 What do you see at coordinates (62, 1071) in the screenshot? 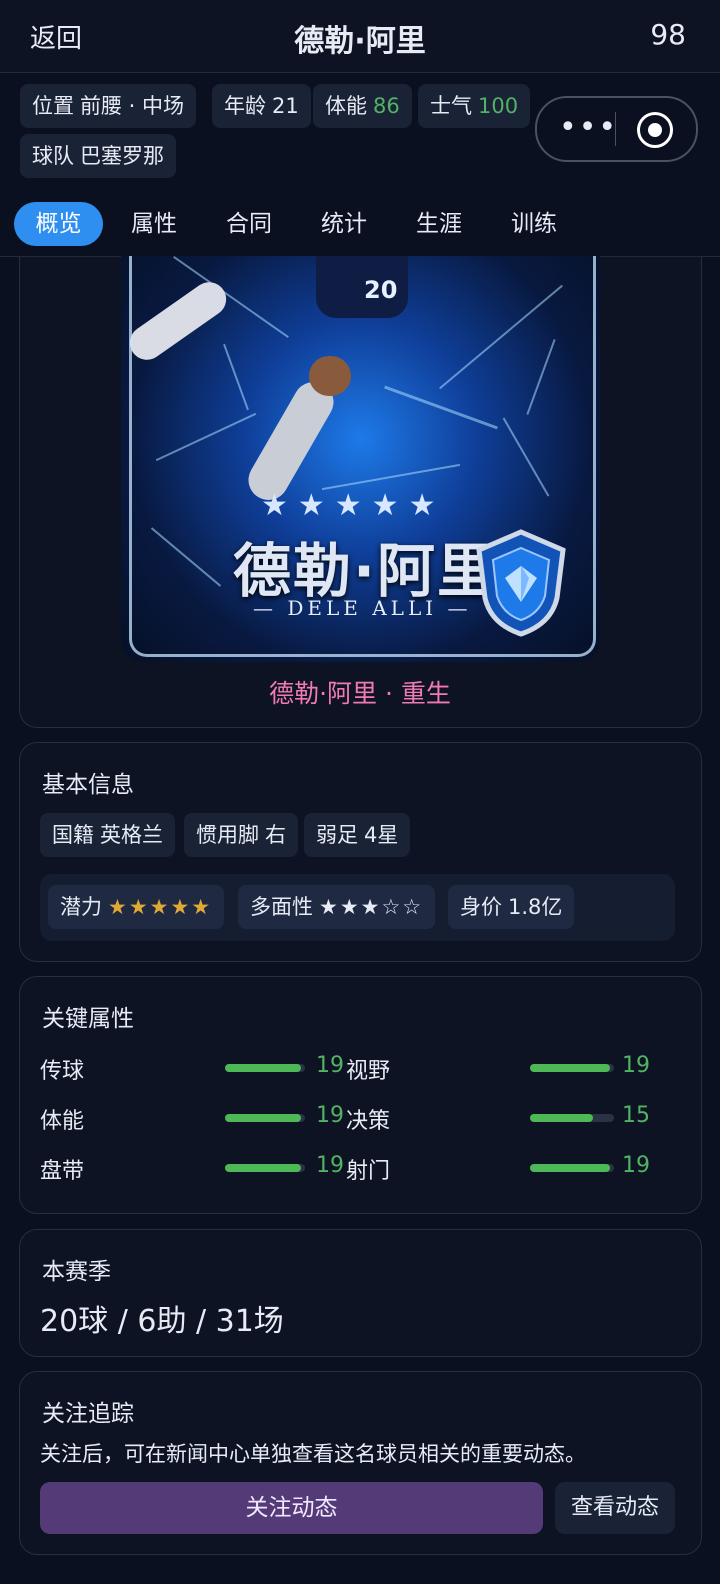
I see `attr-label: 传球` at bounding box center [62, 1071].